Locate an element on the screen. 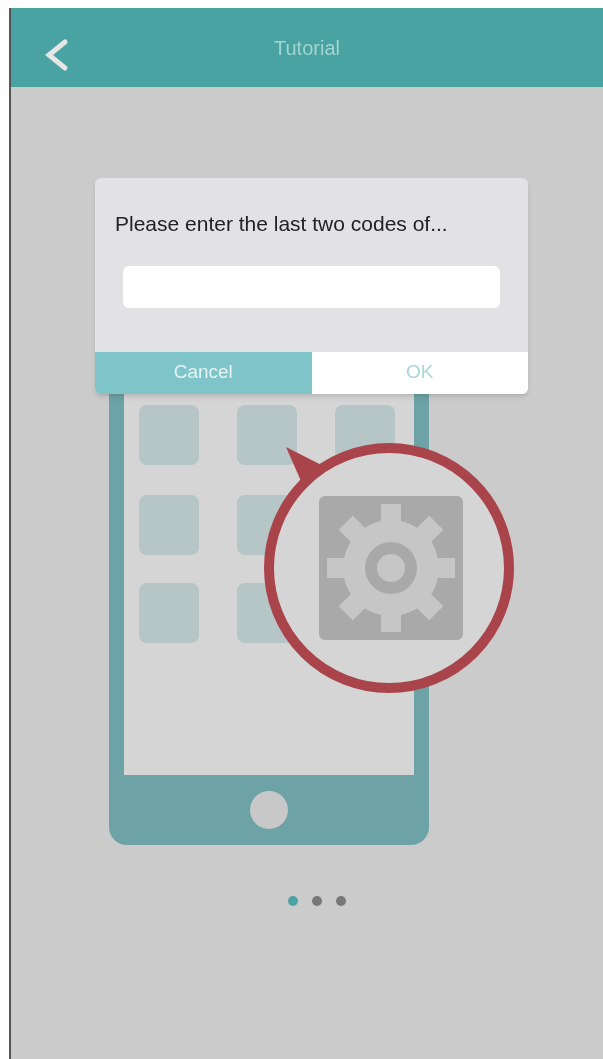 This screenshot has width=603, height=1059. cancel-button: Cancel is located at coordinates (203, 372).